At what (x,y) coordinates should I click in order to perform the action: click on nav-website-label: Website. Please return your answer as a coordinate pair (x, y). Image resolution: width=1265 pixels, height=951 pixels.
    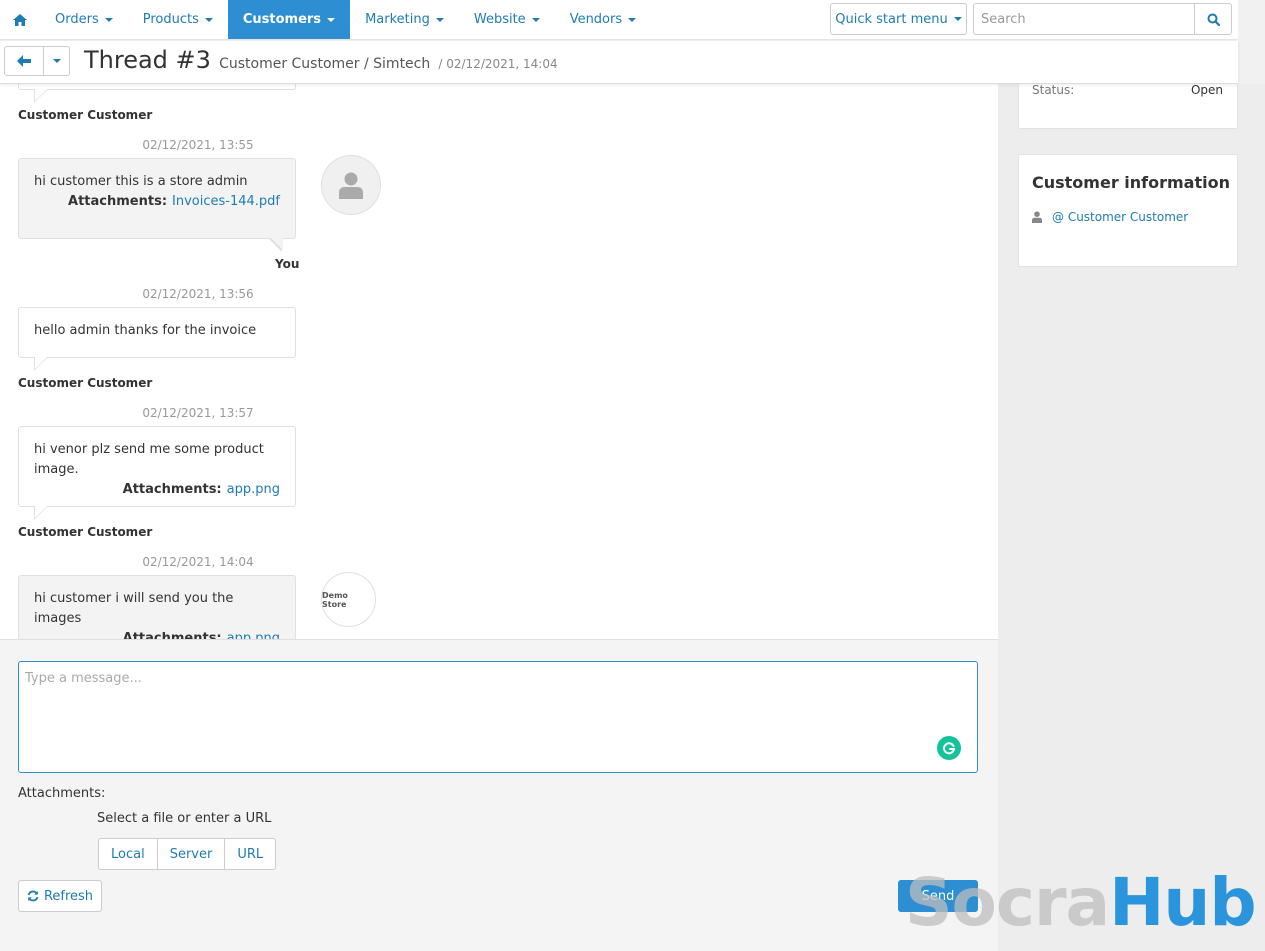
    Looking at the image, I should click on (499, 19).